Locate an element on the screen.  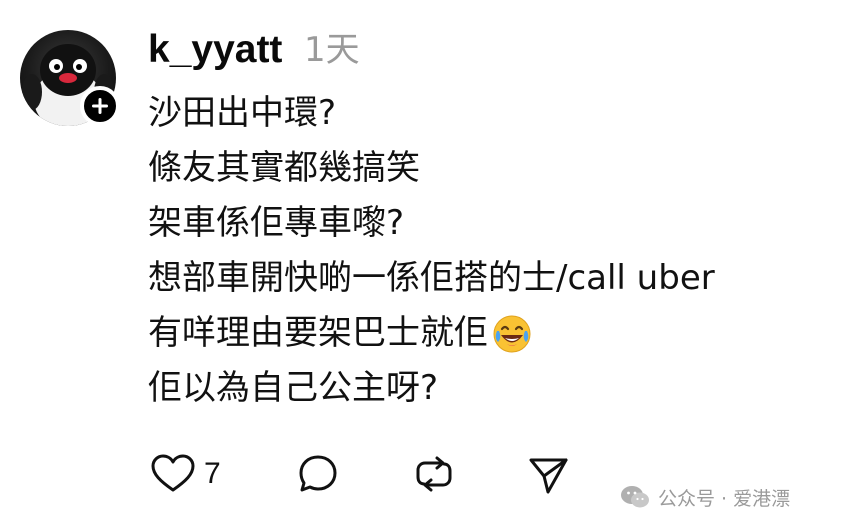
comment-line: 條友其實都幾搞笑 is located at coordinates (431, 168).